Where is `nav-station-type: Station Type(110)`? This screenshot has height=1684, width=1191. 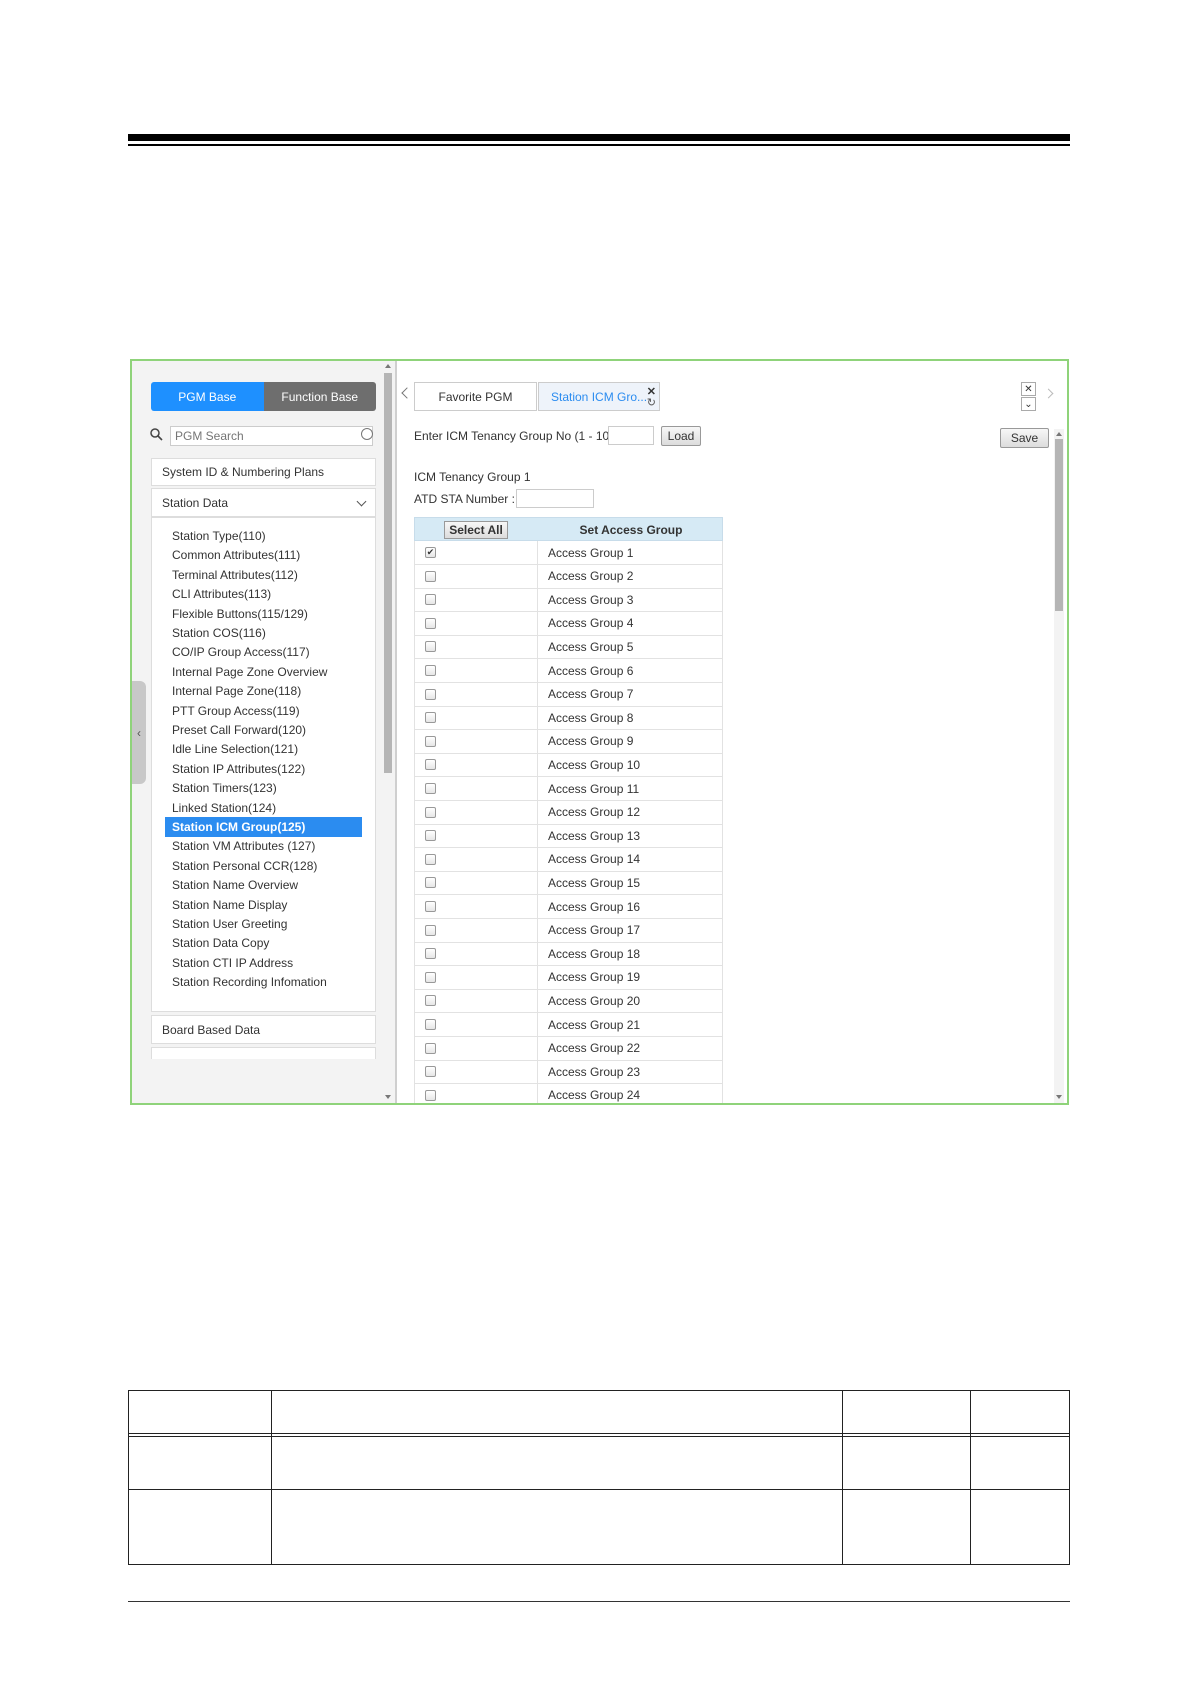 nav-station-type: Station Type(110) is located at coordinates (263, 536).